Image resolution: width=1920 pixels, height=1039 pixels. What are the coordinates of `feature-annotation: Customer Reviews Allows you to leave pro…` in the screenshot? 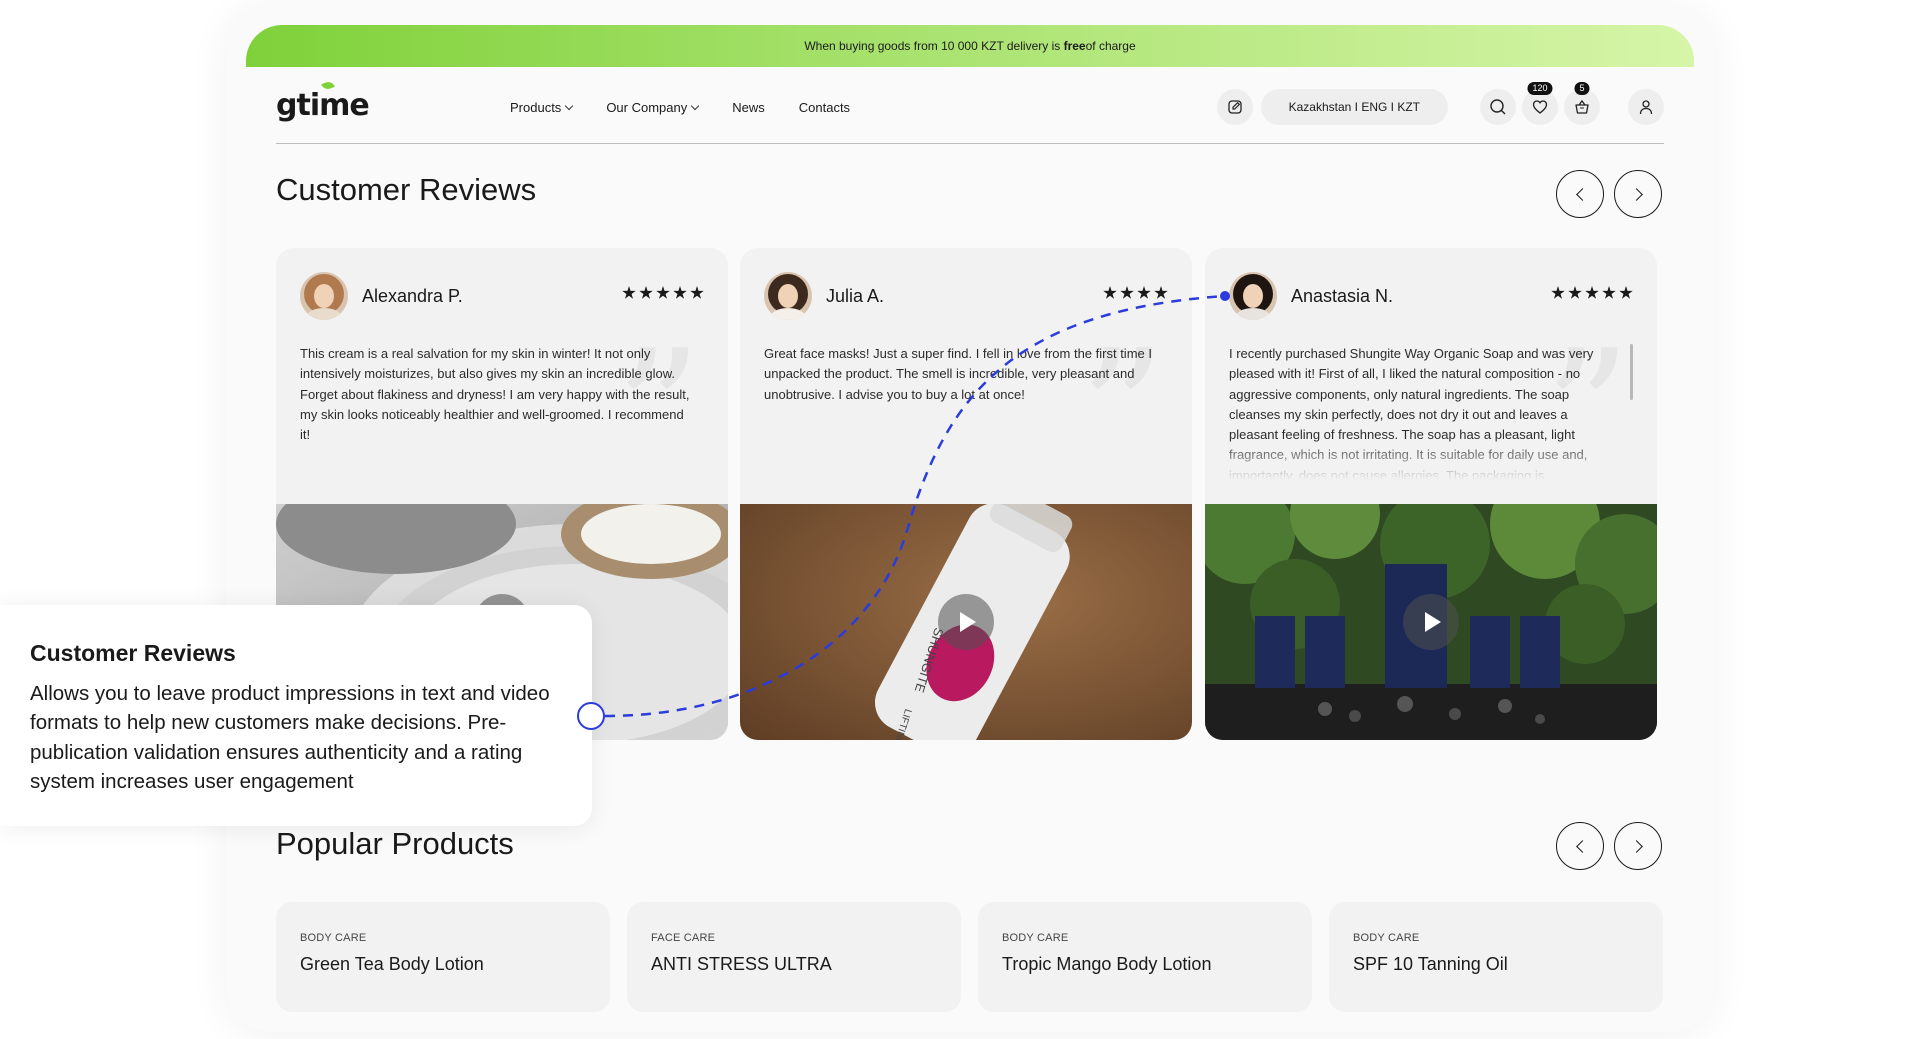 It's located at (296, 715).